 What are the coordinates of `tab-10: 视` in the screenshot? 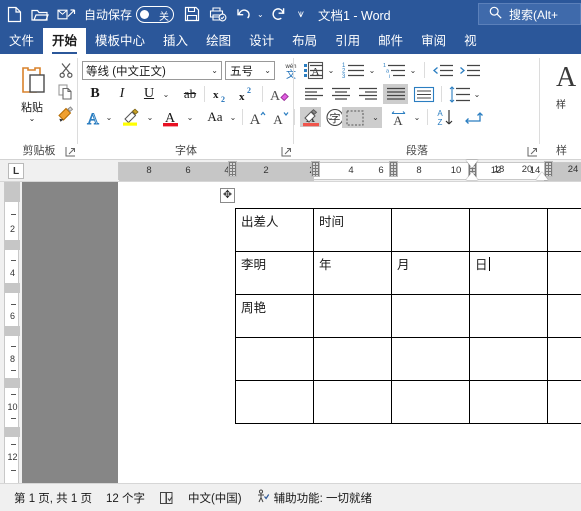 It's located at (470, 41).